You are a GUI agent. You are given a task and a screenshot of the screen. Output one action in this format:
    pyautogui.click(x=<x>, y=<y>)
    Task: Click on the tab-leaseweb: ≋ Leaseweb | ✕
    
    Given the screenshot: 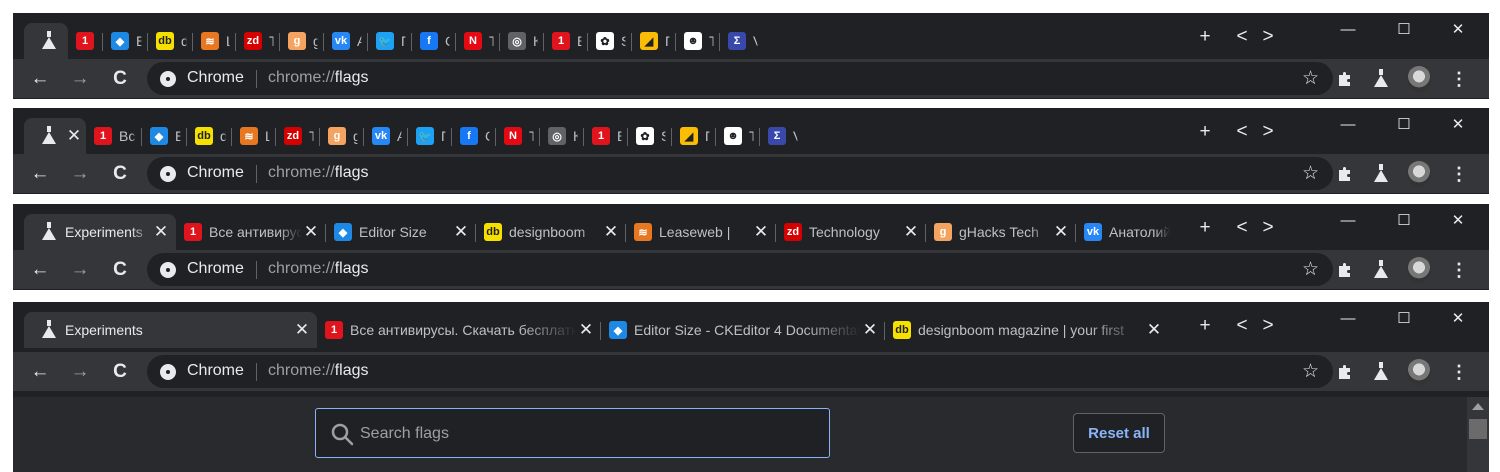 What is the action you would take?
    pyautogui.click(x=701, y=232)
    